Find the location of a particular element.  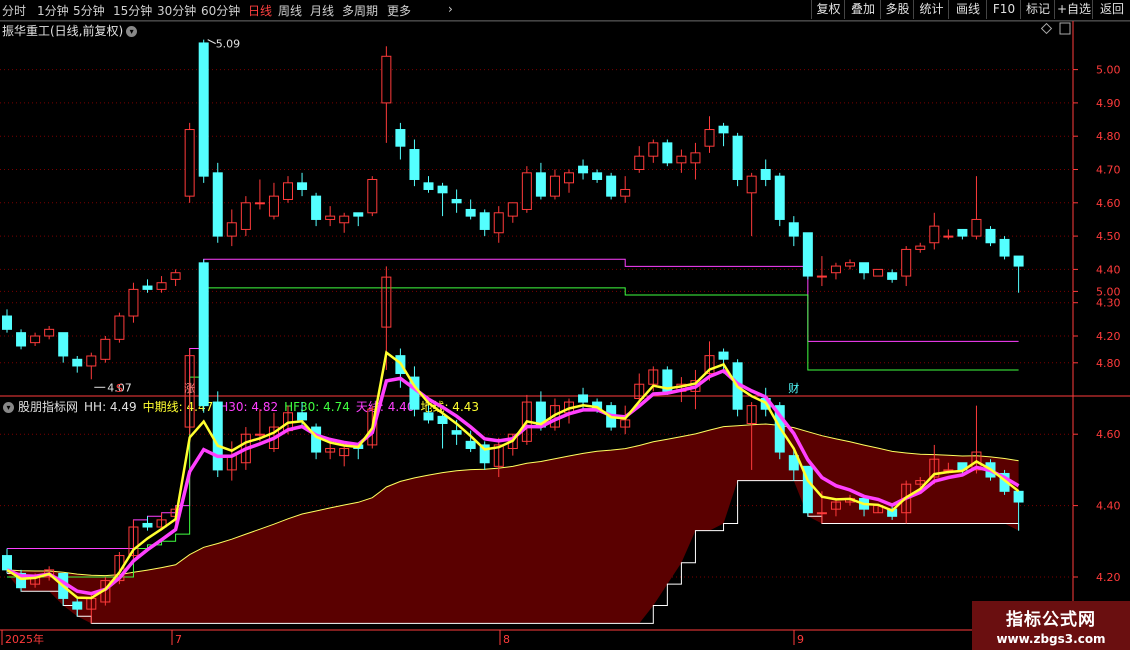

indicator-tick-label: 5.00 is located at coordinates (1108, 291).